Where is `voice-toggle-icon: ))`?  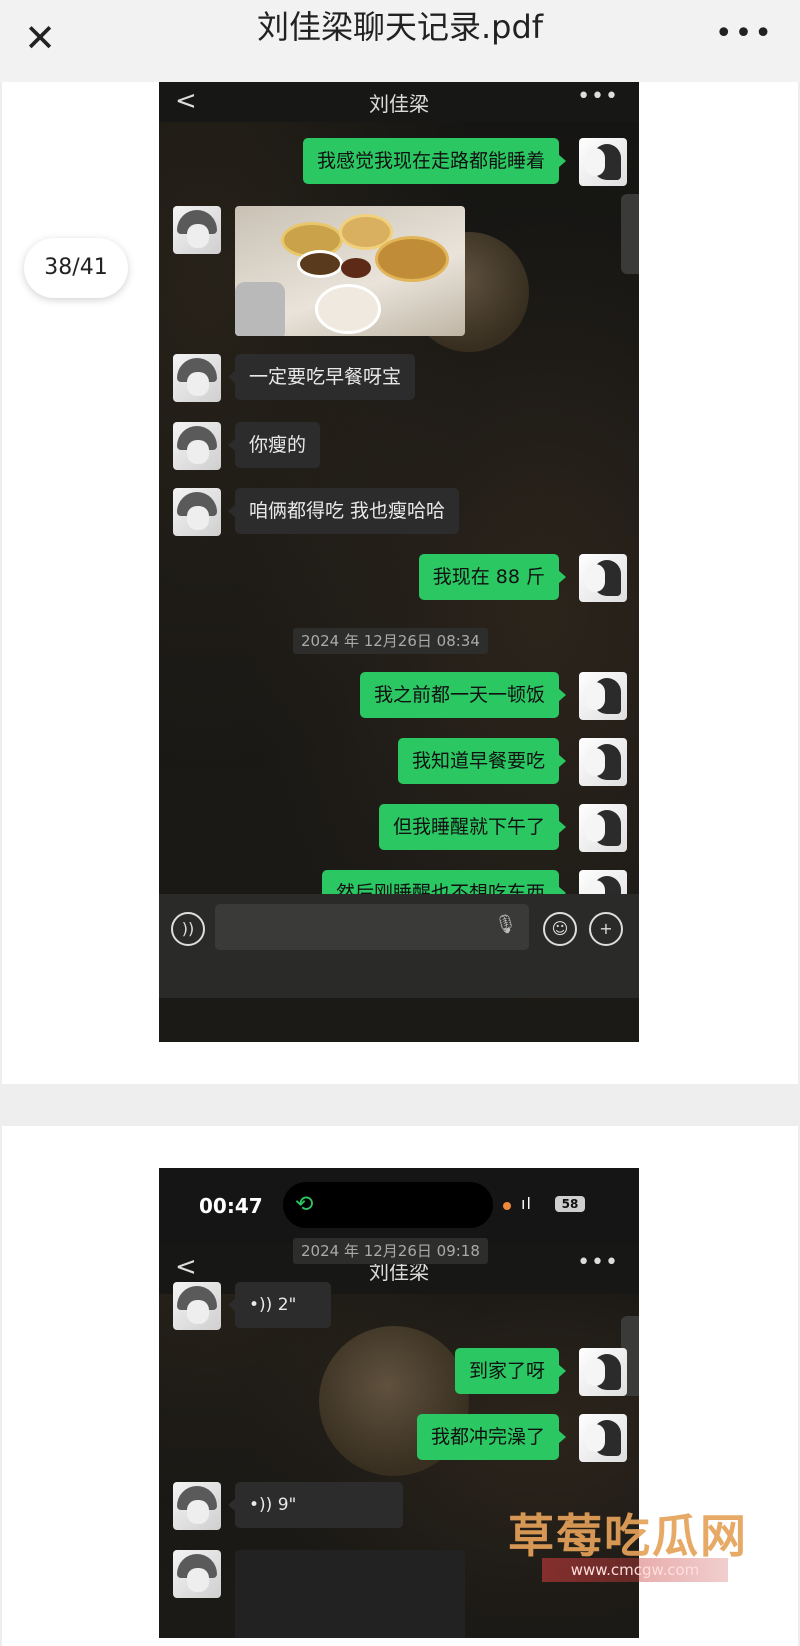 voice-toggle-icon: )) is located at coordinates (188, 929).